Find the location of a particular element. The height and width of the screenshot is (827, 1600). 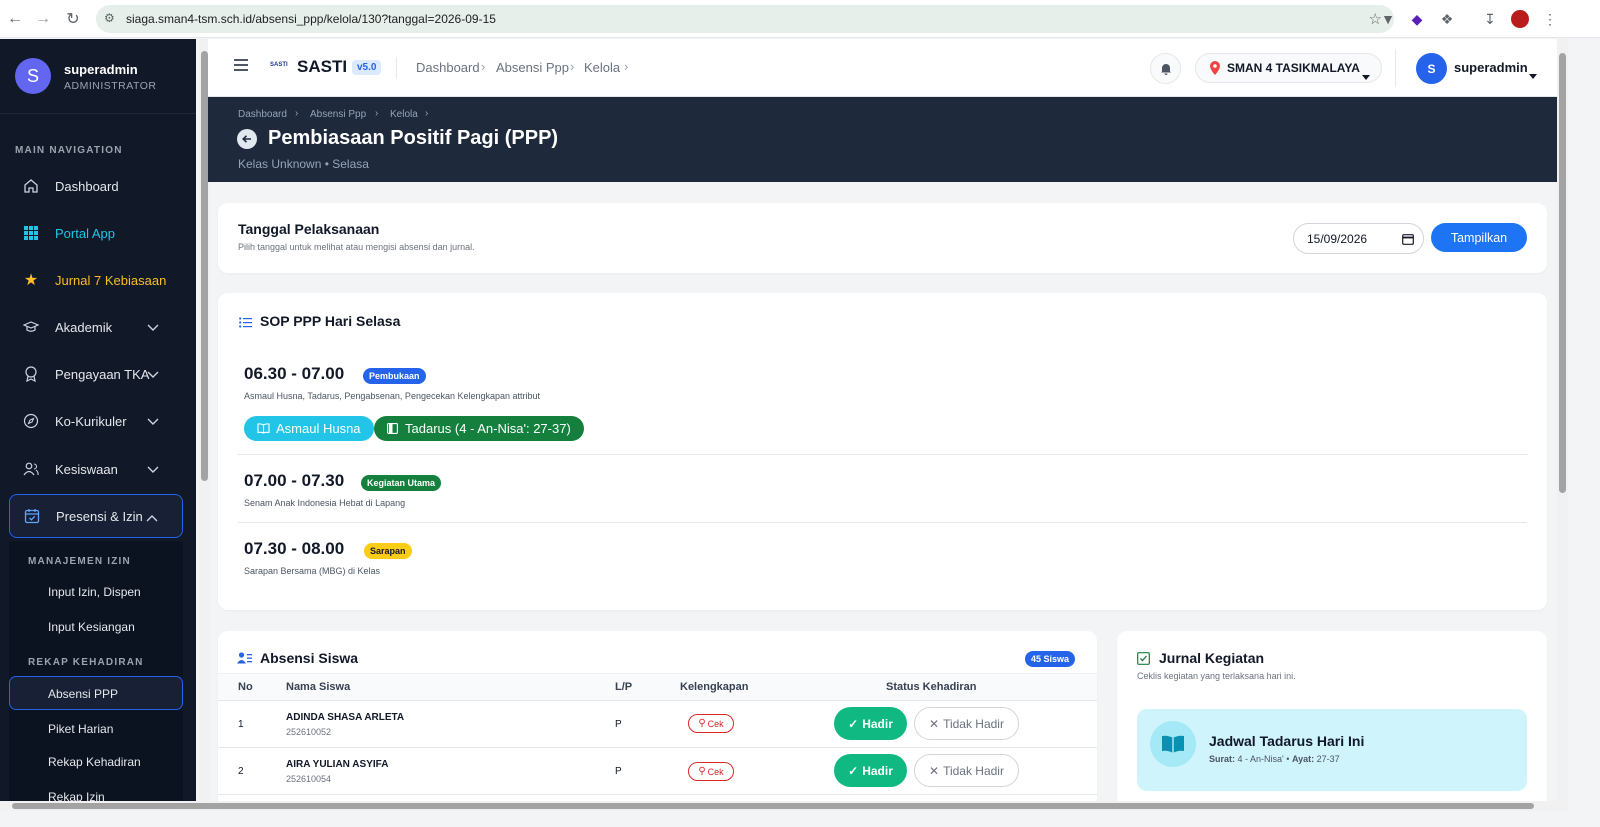

submenu-piket-harian: Piket Harian is located at coordinates (80, 729).